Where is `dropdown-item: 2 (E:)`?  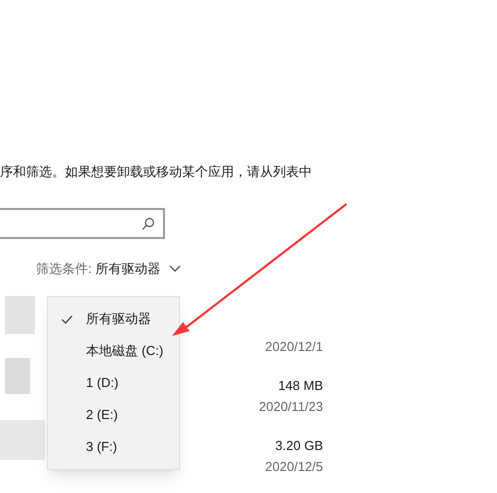 dropdown-item: 2 (E:) is located at coordinates (113, 415).